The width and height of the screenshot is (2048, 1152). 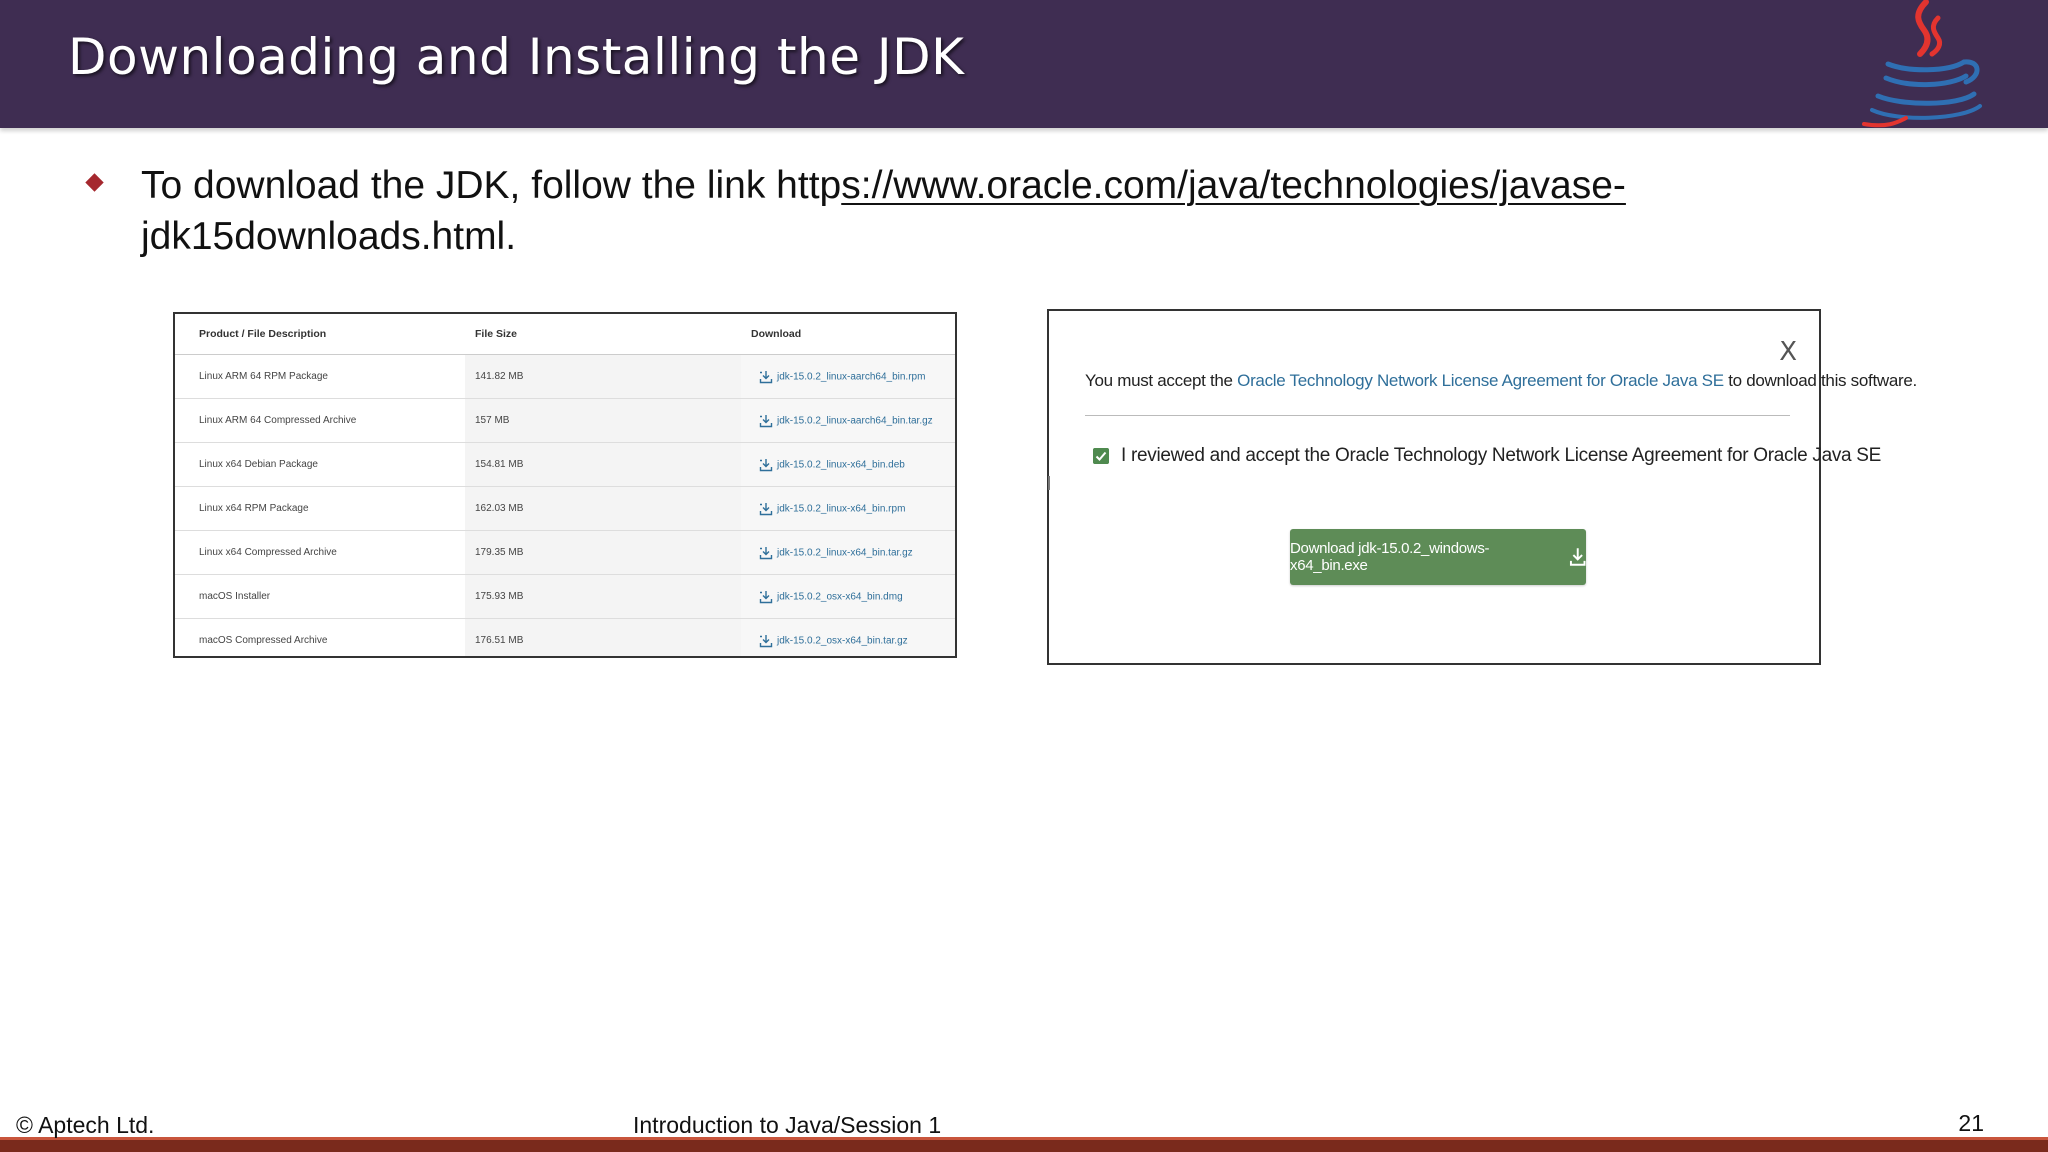 What do you see at coordinates (320, 420) in the screenshot?
I see `file-description-cell: Linux ARM 64 Compressed Archive` at bounding box center [320, 420].